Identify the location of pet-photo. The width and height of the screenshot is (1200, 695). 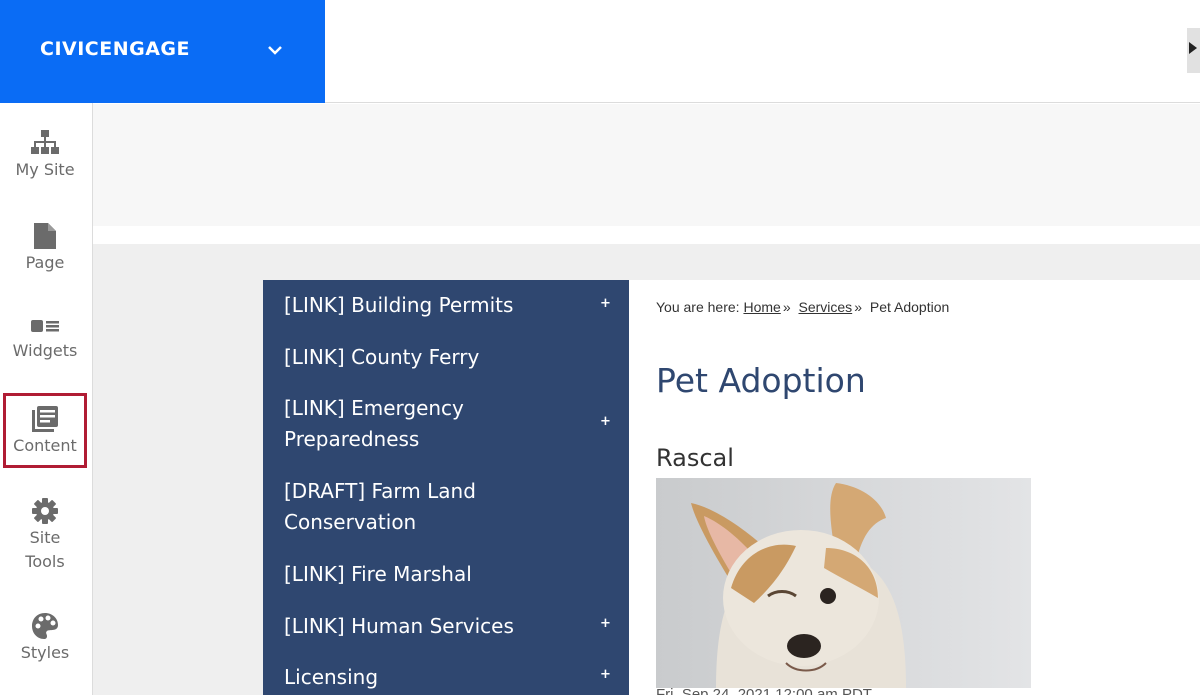
(843, 583).